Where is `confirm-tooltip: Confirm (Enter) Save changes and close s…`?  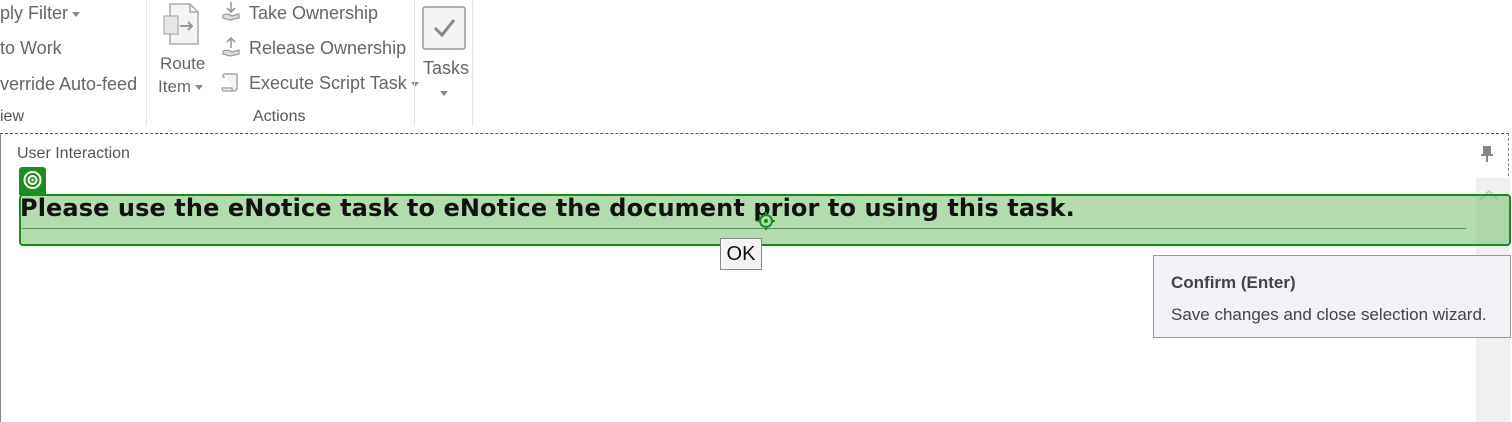 confirm-tooltip: Confirm (Enter) Save changes and close s… is located at coordinates (1332, 296).